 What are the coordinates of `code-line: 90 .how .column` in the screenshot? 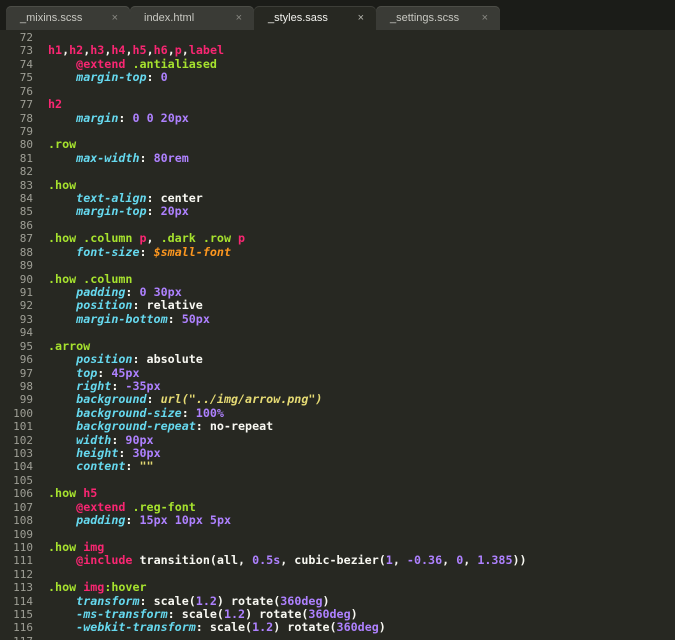 It's located at (337, 279).